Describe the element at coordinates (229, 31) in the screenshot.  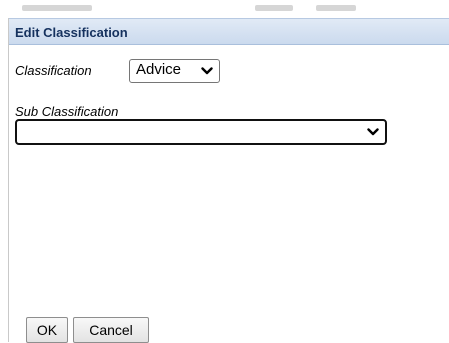
I see `dialog-titlebar: Edit Classification` at that location.